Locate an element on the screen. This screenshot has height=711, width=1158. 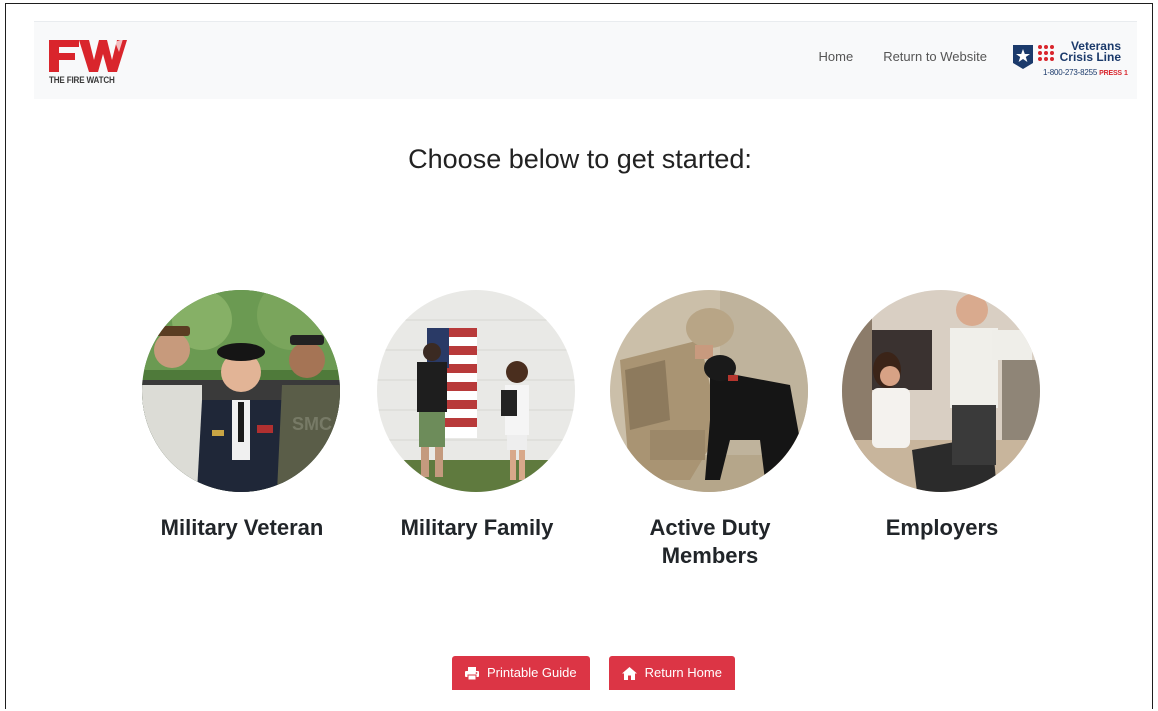
card-military-family: Military Family is located at coordinates (477, 416).